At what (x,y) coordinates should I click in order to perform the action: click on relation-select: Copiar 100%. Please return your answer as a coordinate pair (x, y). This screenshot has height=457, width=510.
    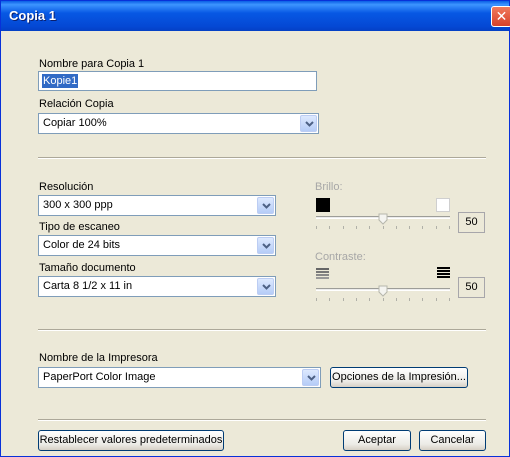
    Looking at the image, I should click on (178, 123).